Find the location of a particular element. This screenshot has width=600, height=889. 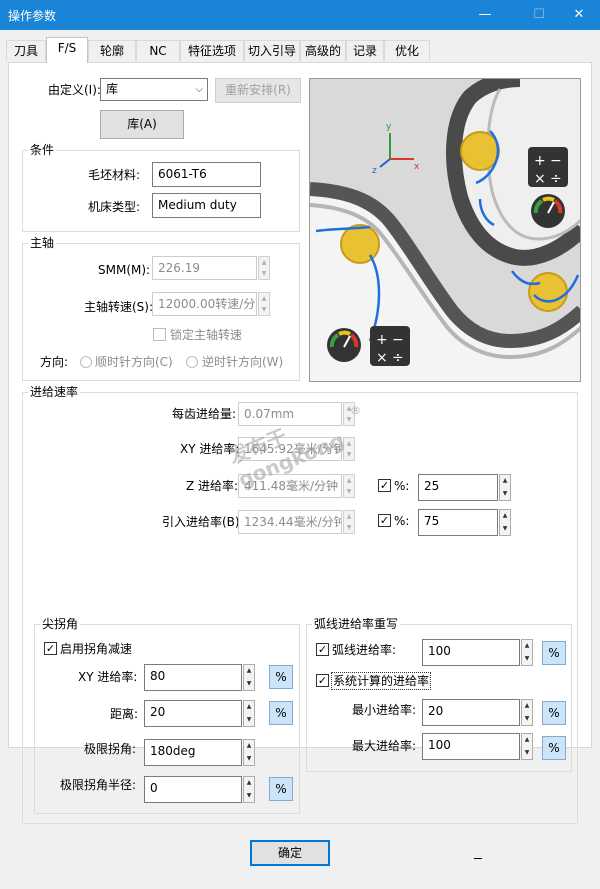

z-feed-stepper: ▲ ▼ is located at coordinates (349, 486).